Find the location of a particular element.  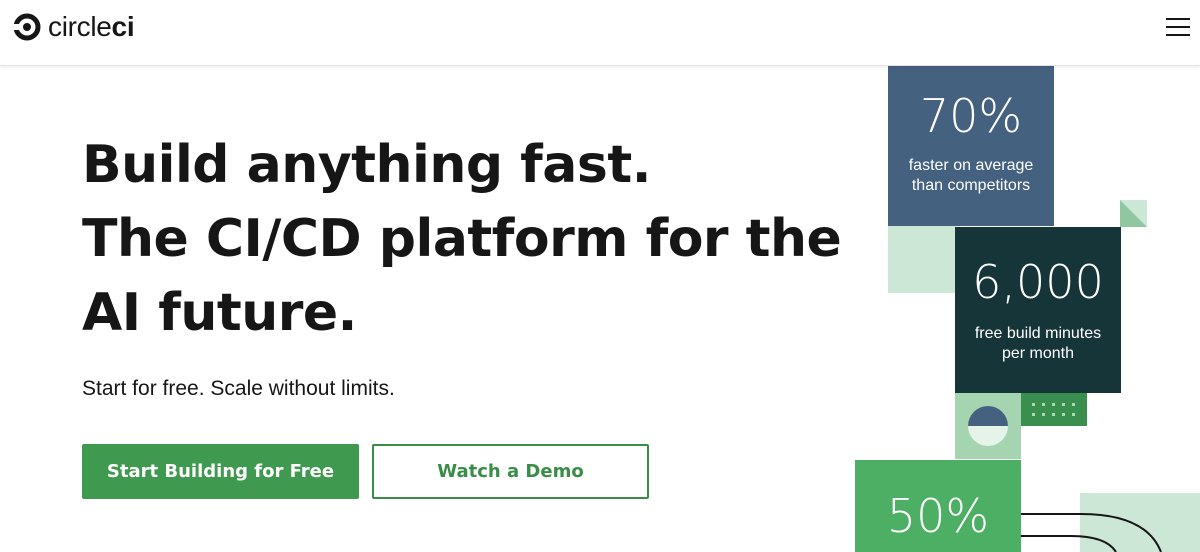

stat-fifty-value: 50% is located at coordinates (938, 516).